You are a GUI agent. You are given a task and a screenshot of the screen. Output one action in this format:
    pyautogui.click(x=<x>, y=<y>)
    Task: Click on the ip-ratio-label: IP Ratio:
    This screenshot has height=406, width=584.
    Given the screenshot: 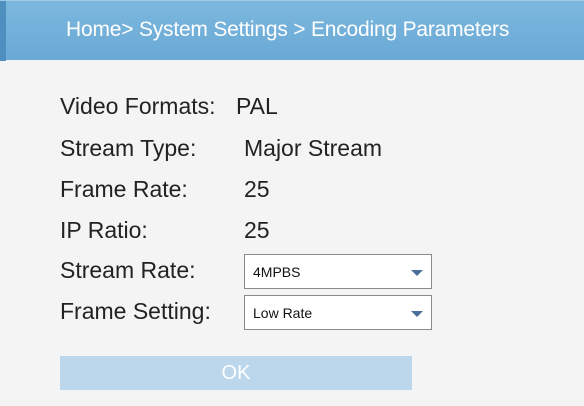 What is the action you would take?
    pyautogui.click(x=104, y=230)
    